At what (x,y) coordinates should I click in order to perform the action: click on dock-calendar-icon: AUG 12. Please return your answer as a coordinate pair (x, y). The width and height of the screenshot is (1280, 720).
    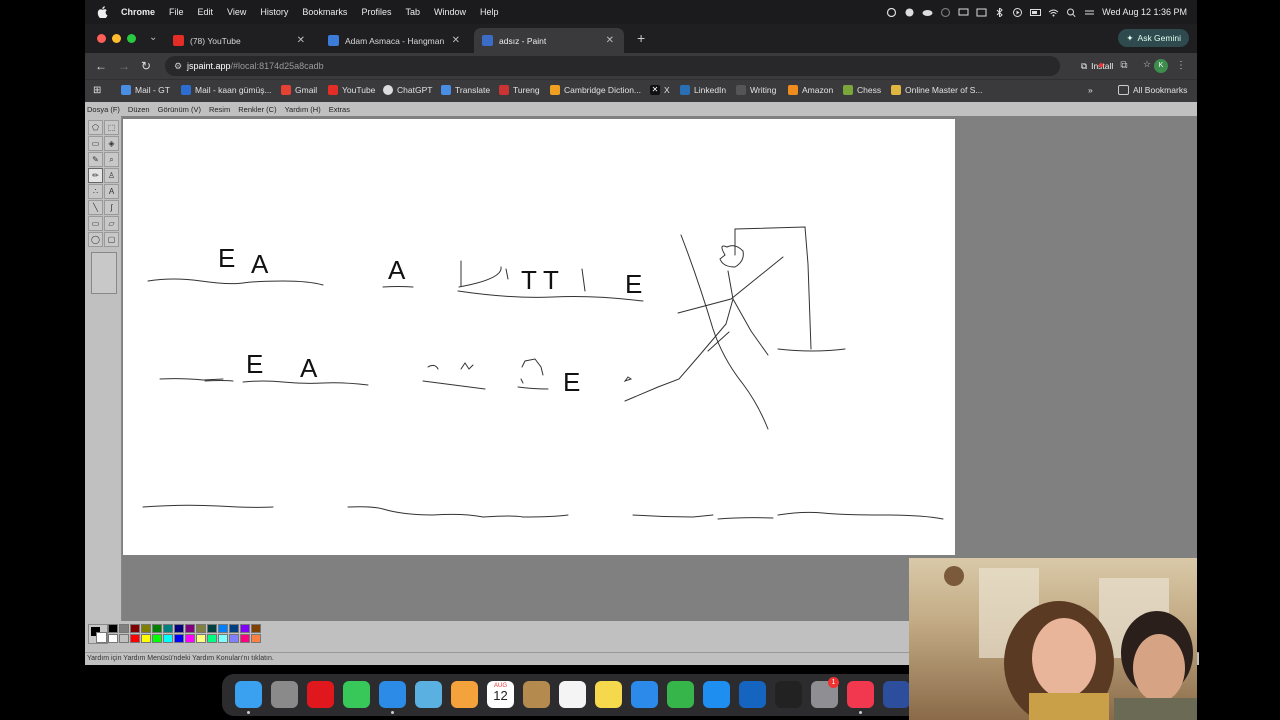
    Looking at the image, I should click on (500, 694).